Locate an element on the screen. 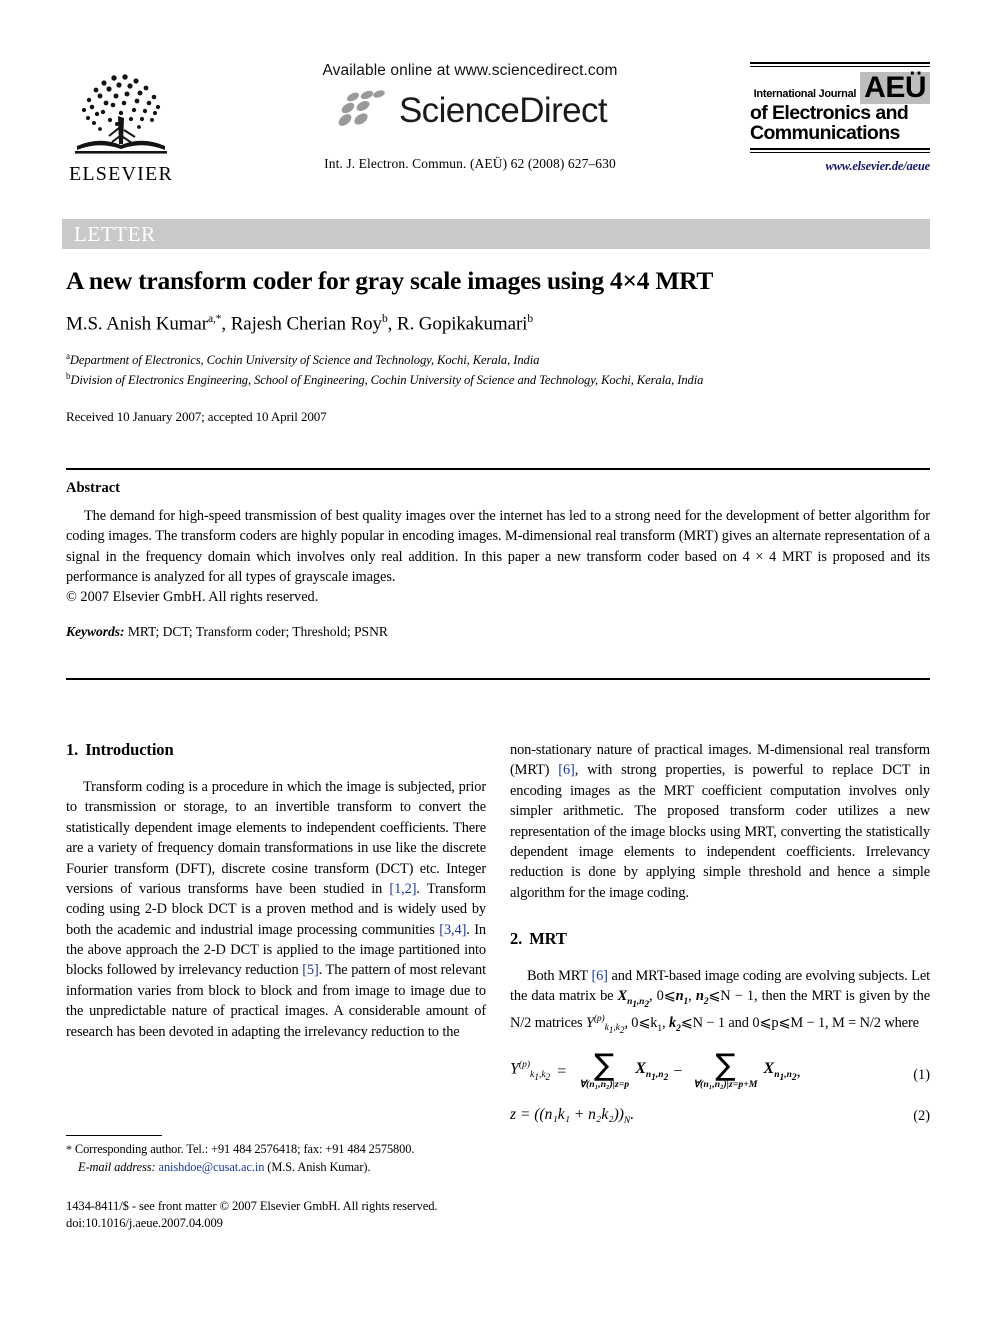 This screenshot has height=1323, width=992. journal-title-line-2: Communications is located at coordinates (825, 133).